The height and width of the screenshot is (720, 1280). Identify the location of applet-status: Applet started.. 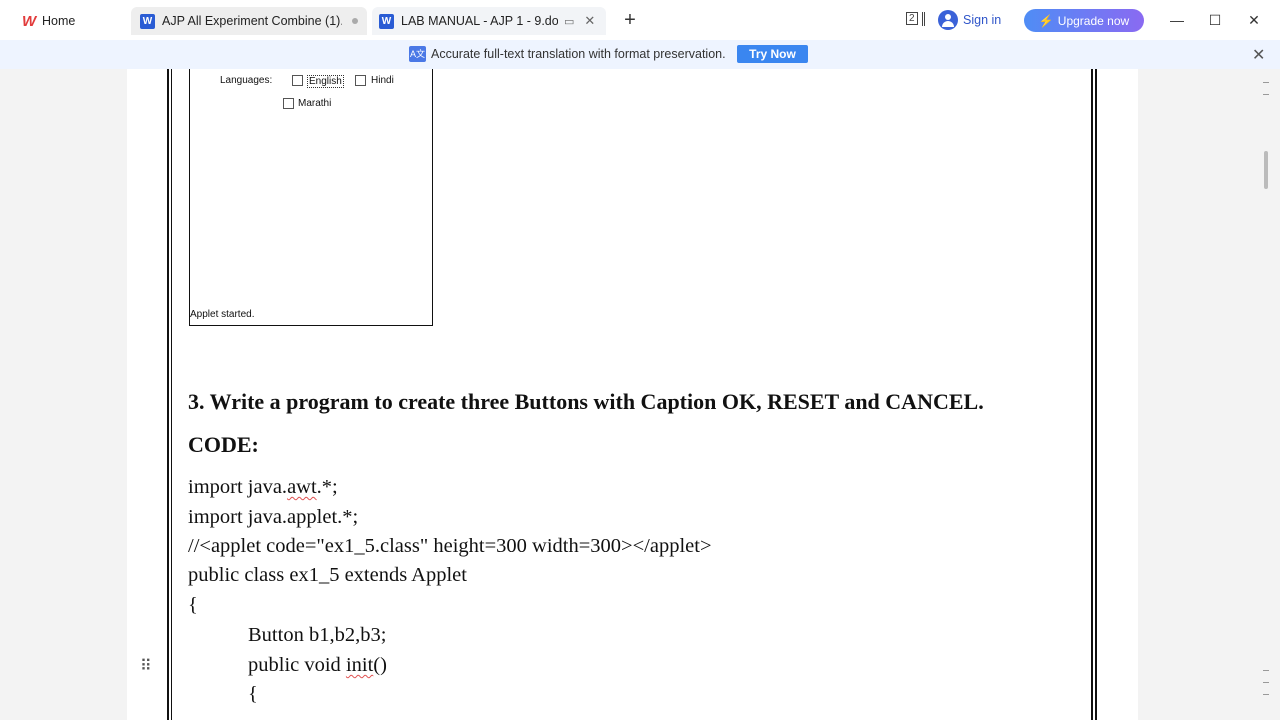
(222, 314).